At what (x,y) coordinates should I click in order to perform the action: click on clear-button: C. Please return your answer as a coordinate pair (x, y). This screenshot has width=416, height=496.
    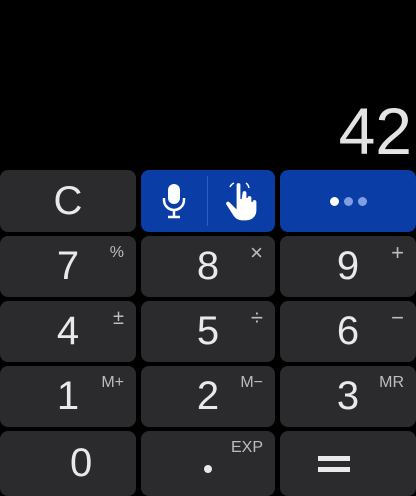
    Looking at the image, I should click on (68, 201).